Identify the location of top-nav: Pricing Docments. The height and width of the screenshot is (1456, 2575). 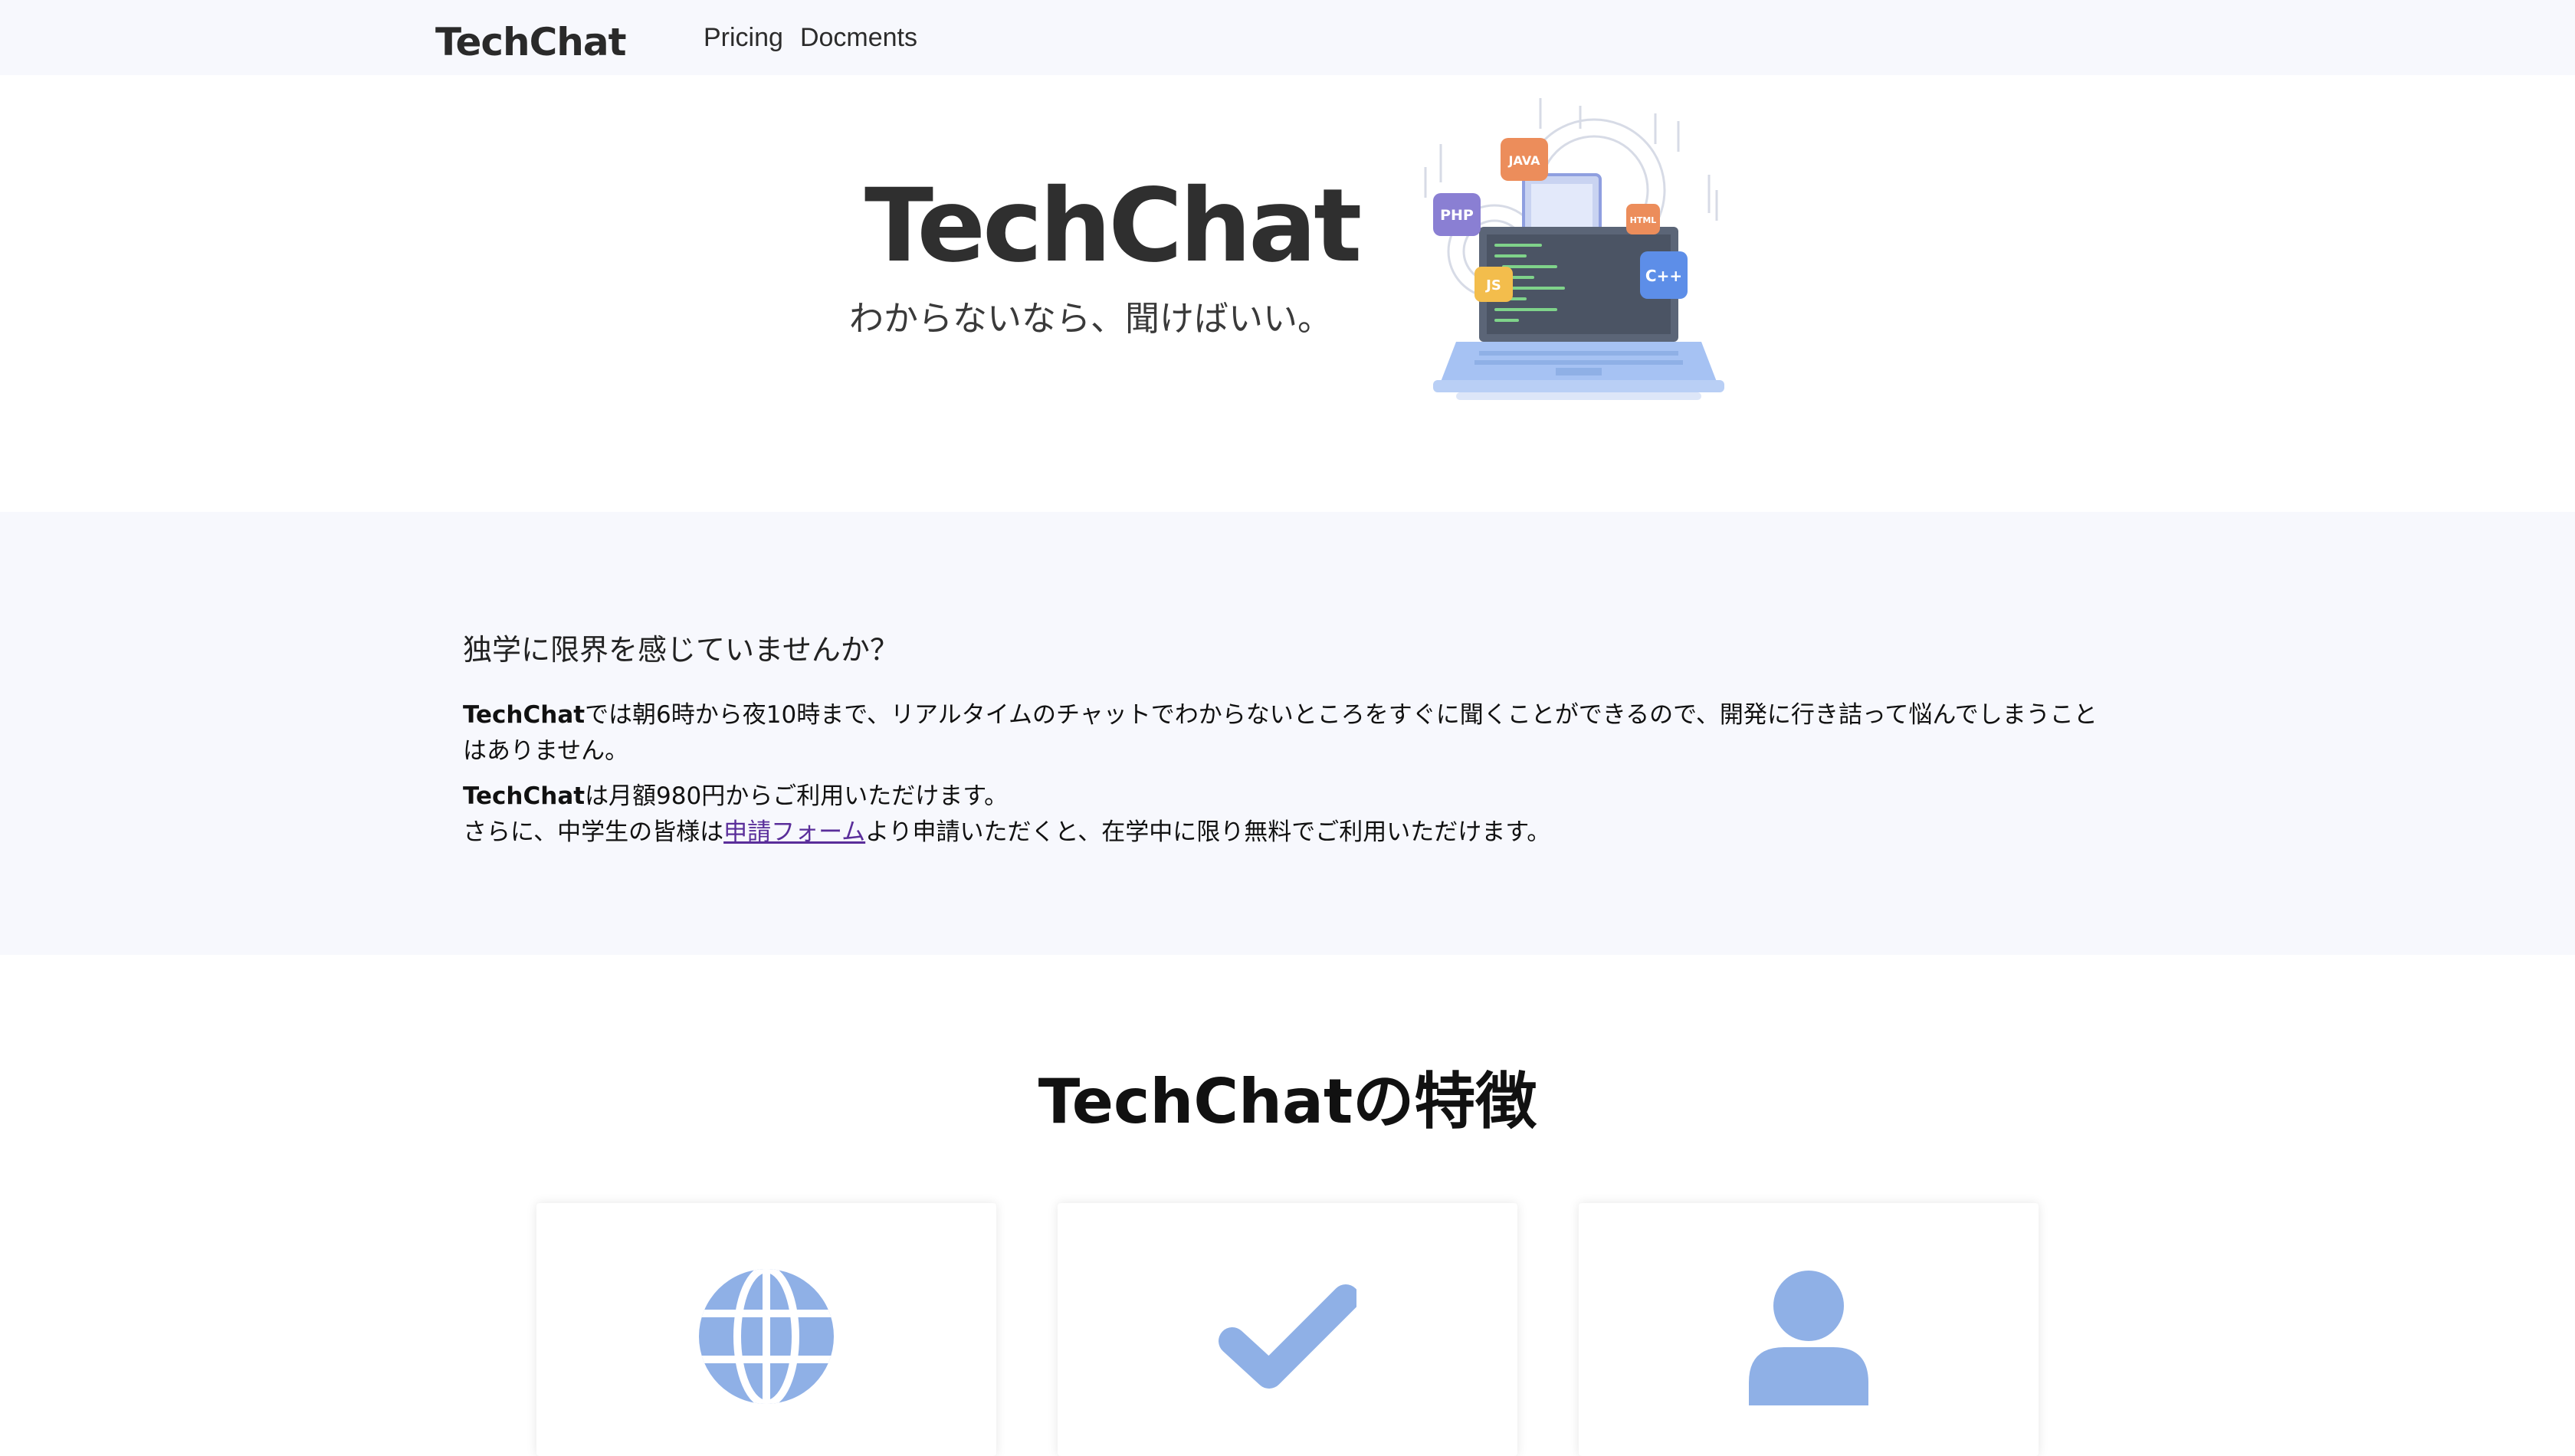
(811, 37).